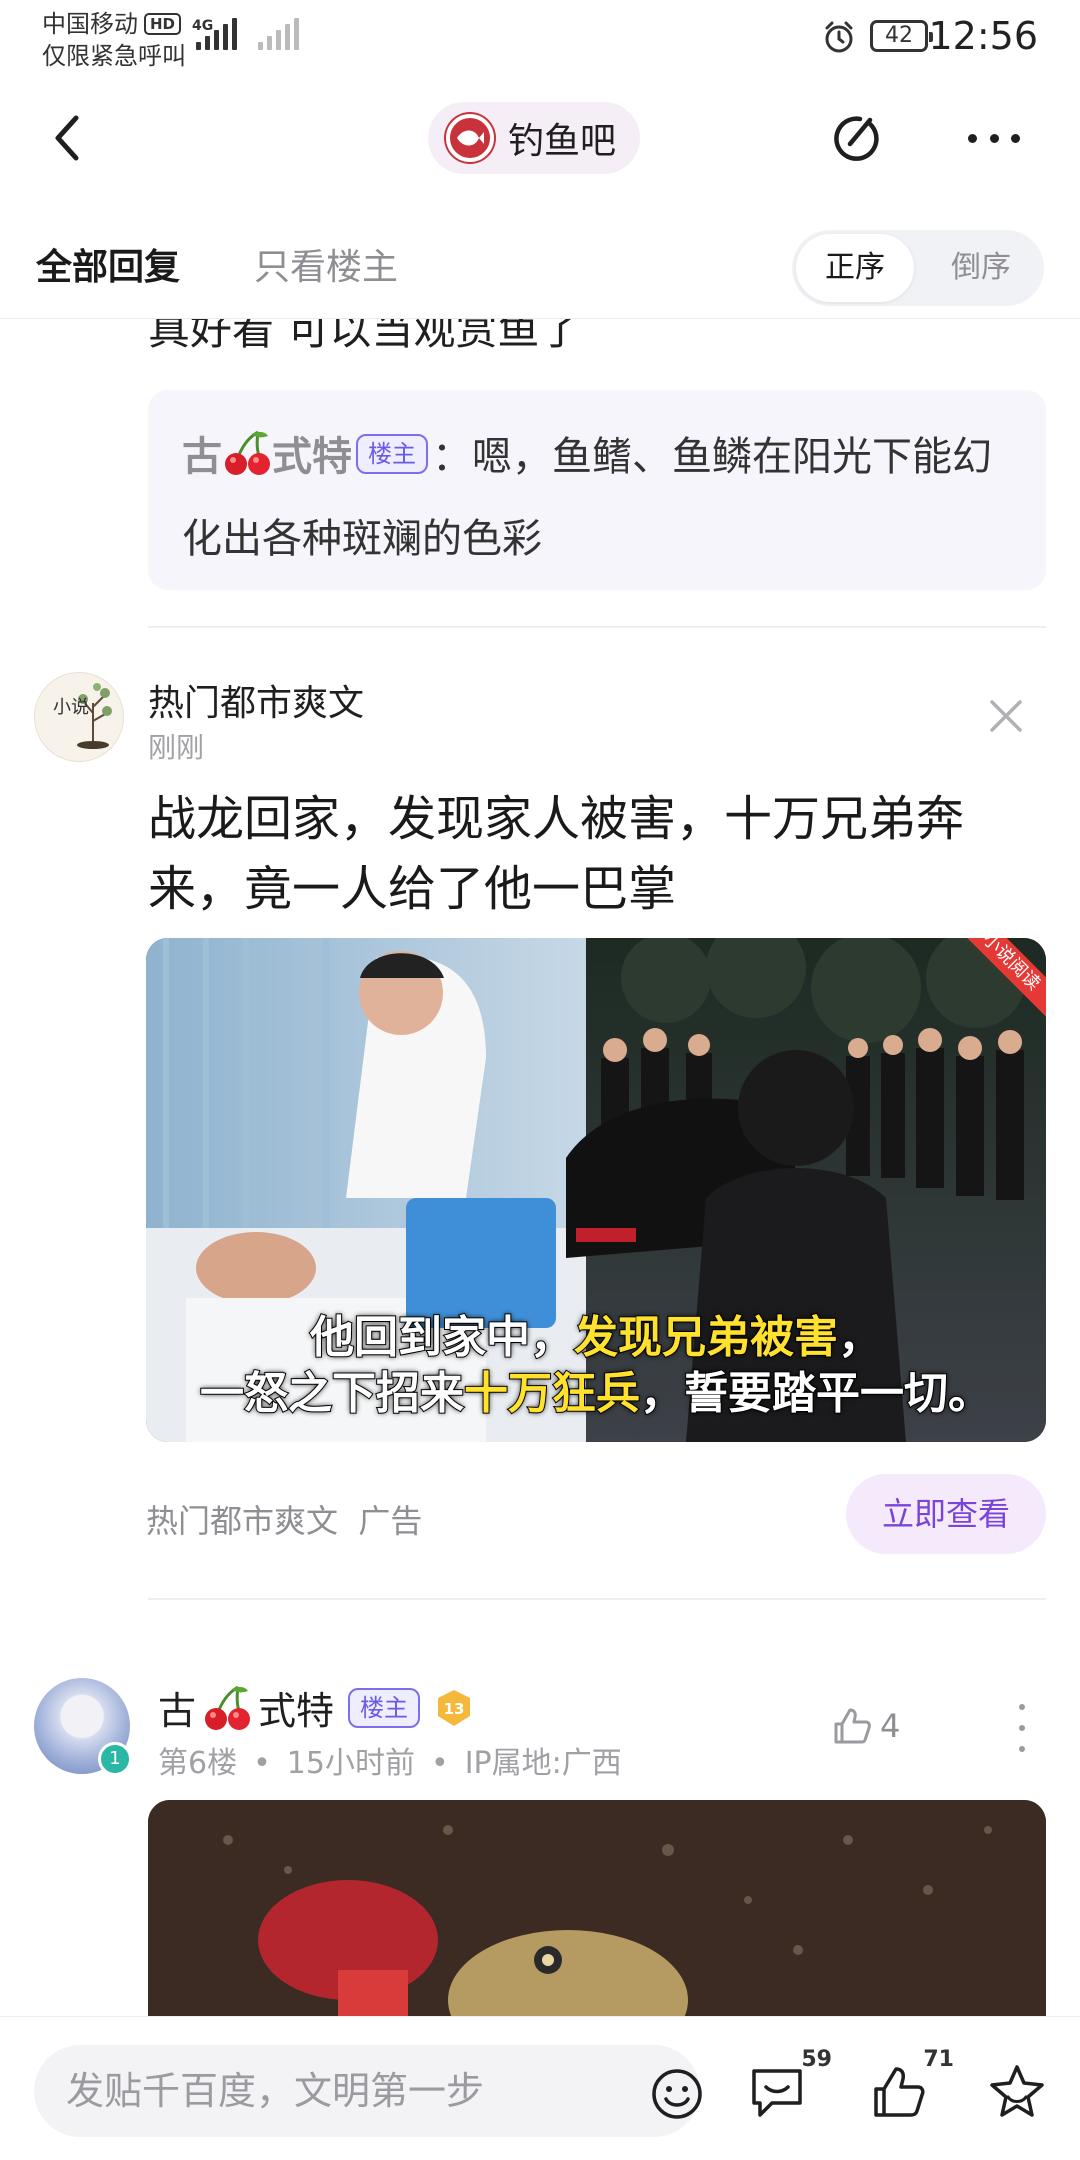 Image resolution: width=1080 pixels, height=2160 pixels. I want to click on emergency-label: 仅限紧急呼叫, so click(114, 56).